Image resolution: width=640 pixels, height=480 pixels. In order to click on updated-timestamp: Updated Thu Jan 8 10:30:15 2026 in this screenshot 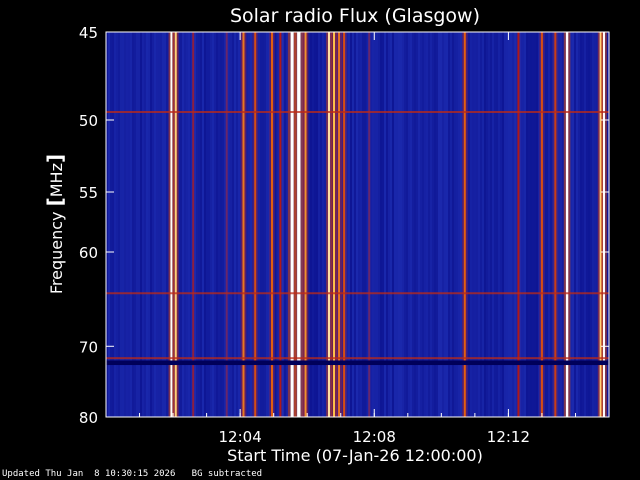, I will do `click(89, 474)`.